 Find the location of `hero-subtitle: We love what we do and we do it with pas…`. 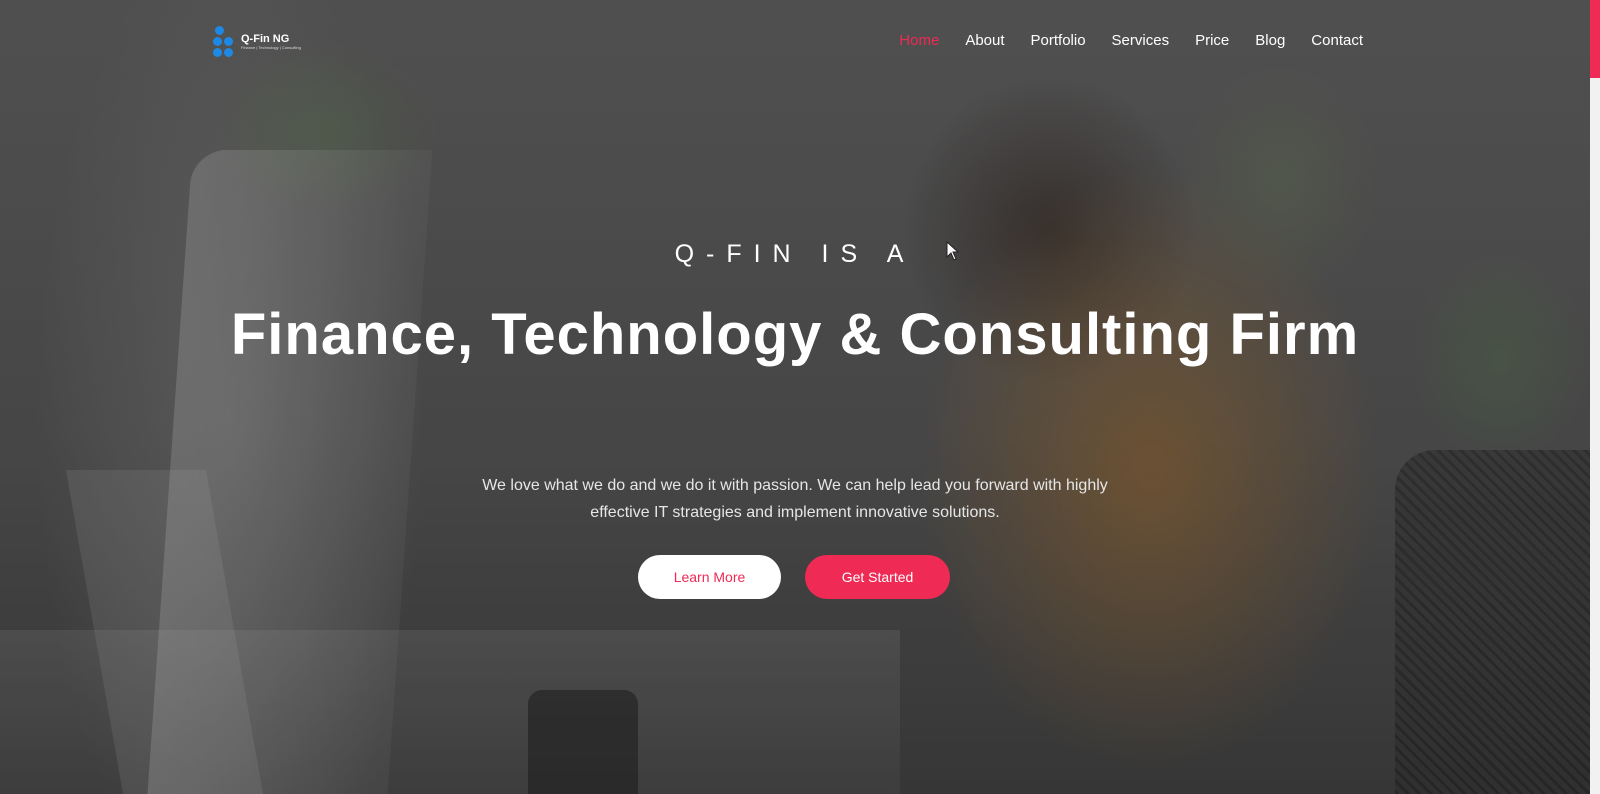

hero-subtitle: We love what we do and we do it with pas… is located at coordinates (795, 499).